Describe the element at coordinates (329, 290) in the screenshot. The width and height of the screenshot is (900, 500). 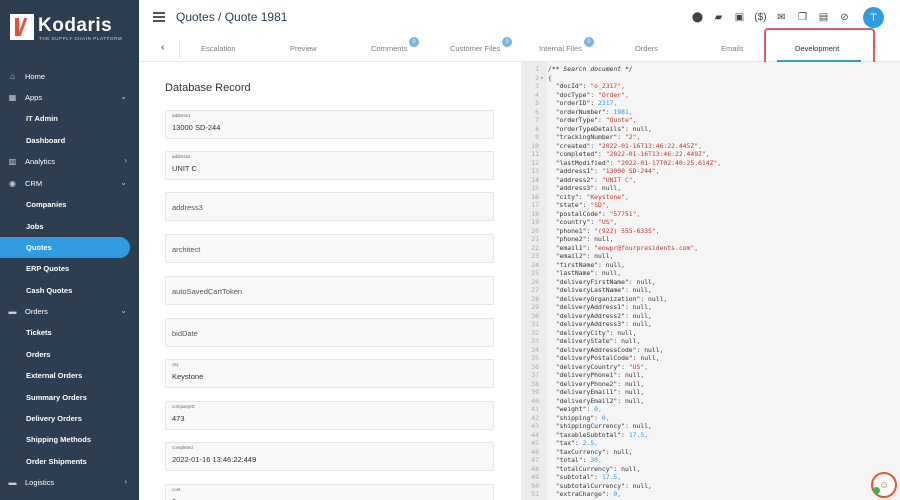
I see `autosavedcarttoken-field: autoSavedCartToken` at that location.